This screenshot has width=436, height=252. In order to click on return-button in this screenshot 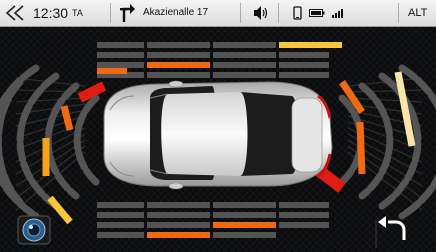, I will do `click(395, 232)`.